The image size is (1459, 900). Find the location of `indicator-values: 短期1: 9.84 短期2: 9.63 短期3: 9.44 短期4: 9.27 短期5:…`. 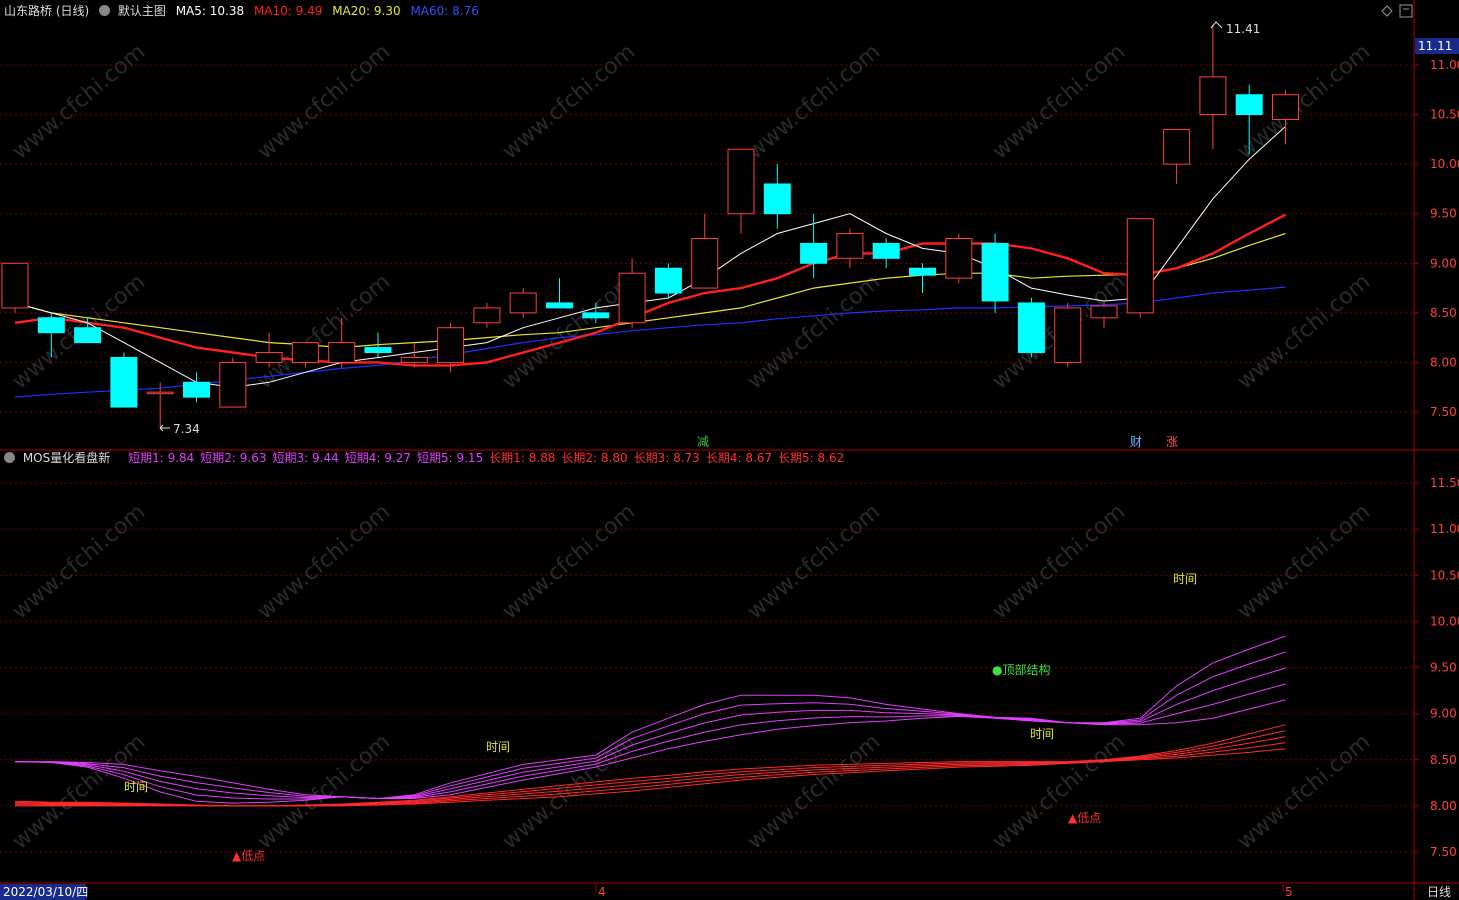

indicator-values: 短期1: 9.84 短期2: 9.63 短期3: 9.44 短期4: 9.27 短期5:… is located at coordinates (489, 458).